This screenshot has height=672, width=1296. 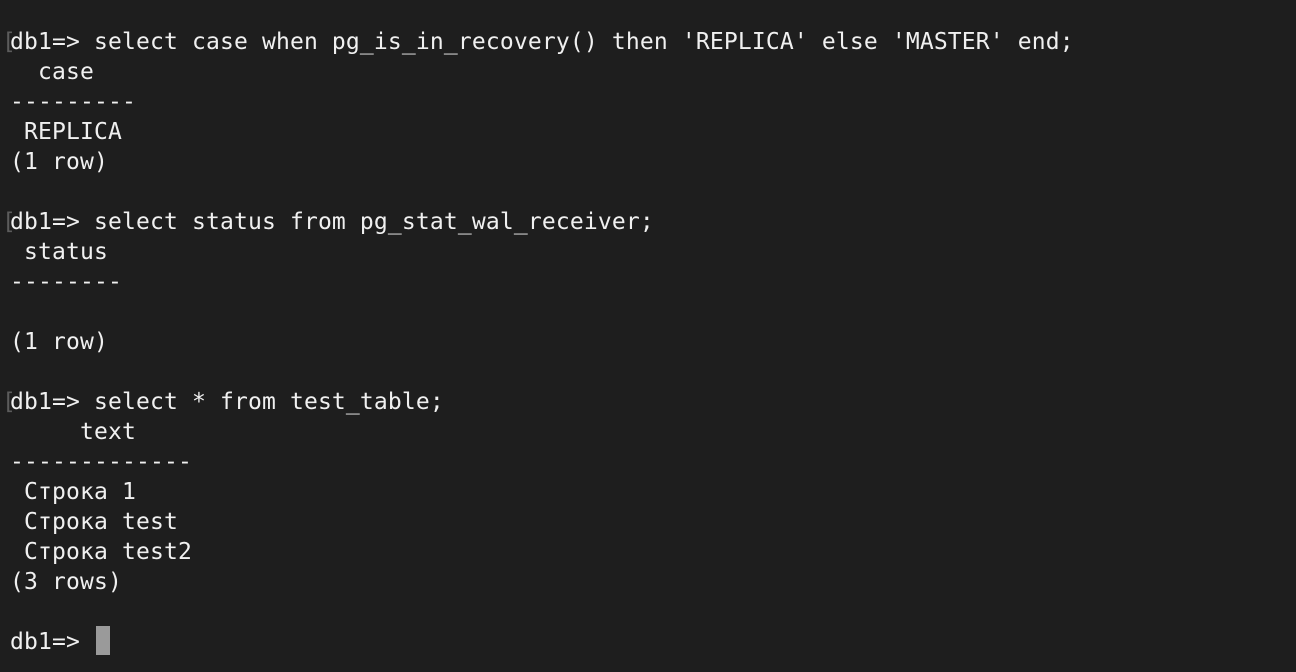 I want to click on result-row: Строка 1, so click(x=73, y=492).